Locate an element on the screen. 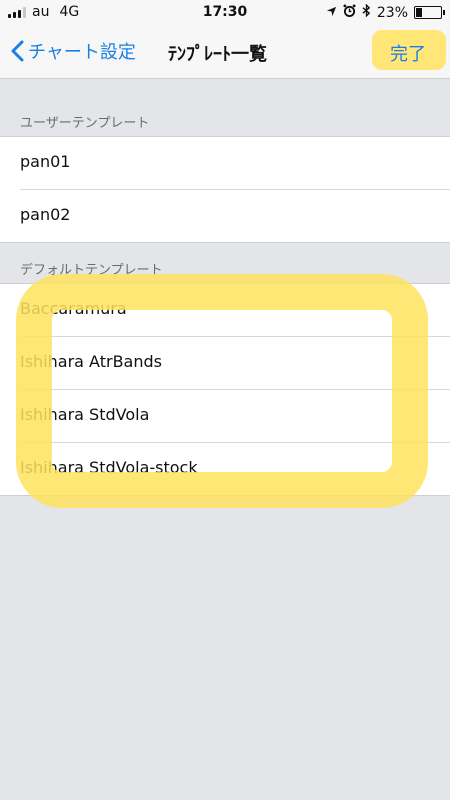  chevron-left-icon is located at coordinates (17, 51).